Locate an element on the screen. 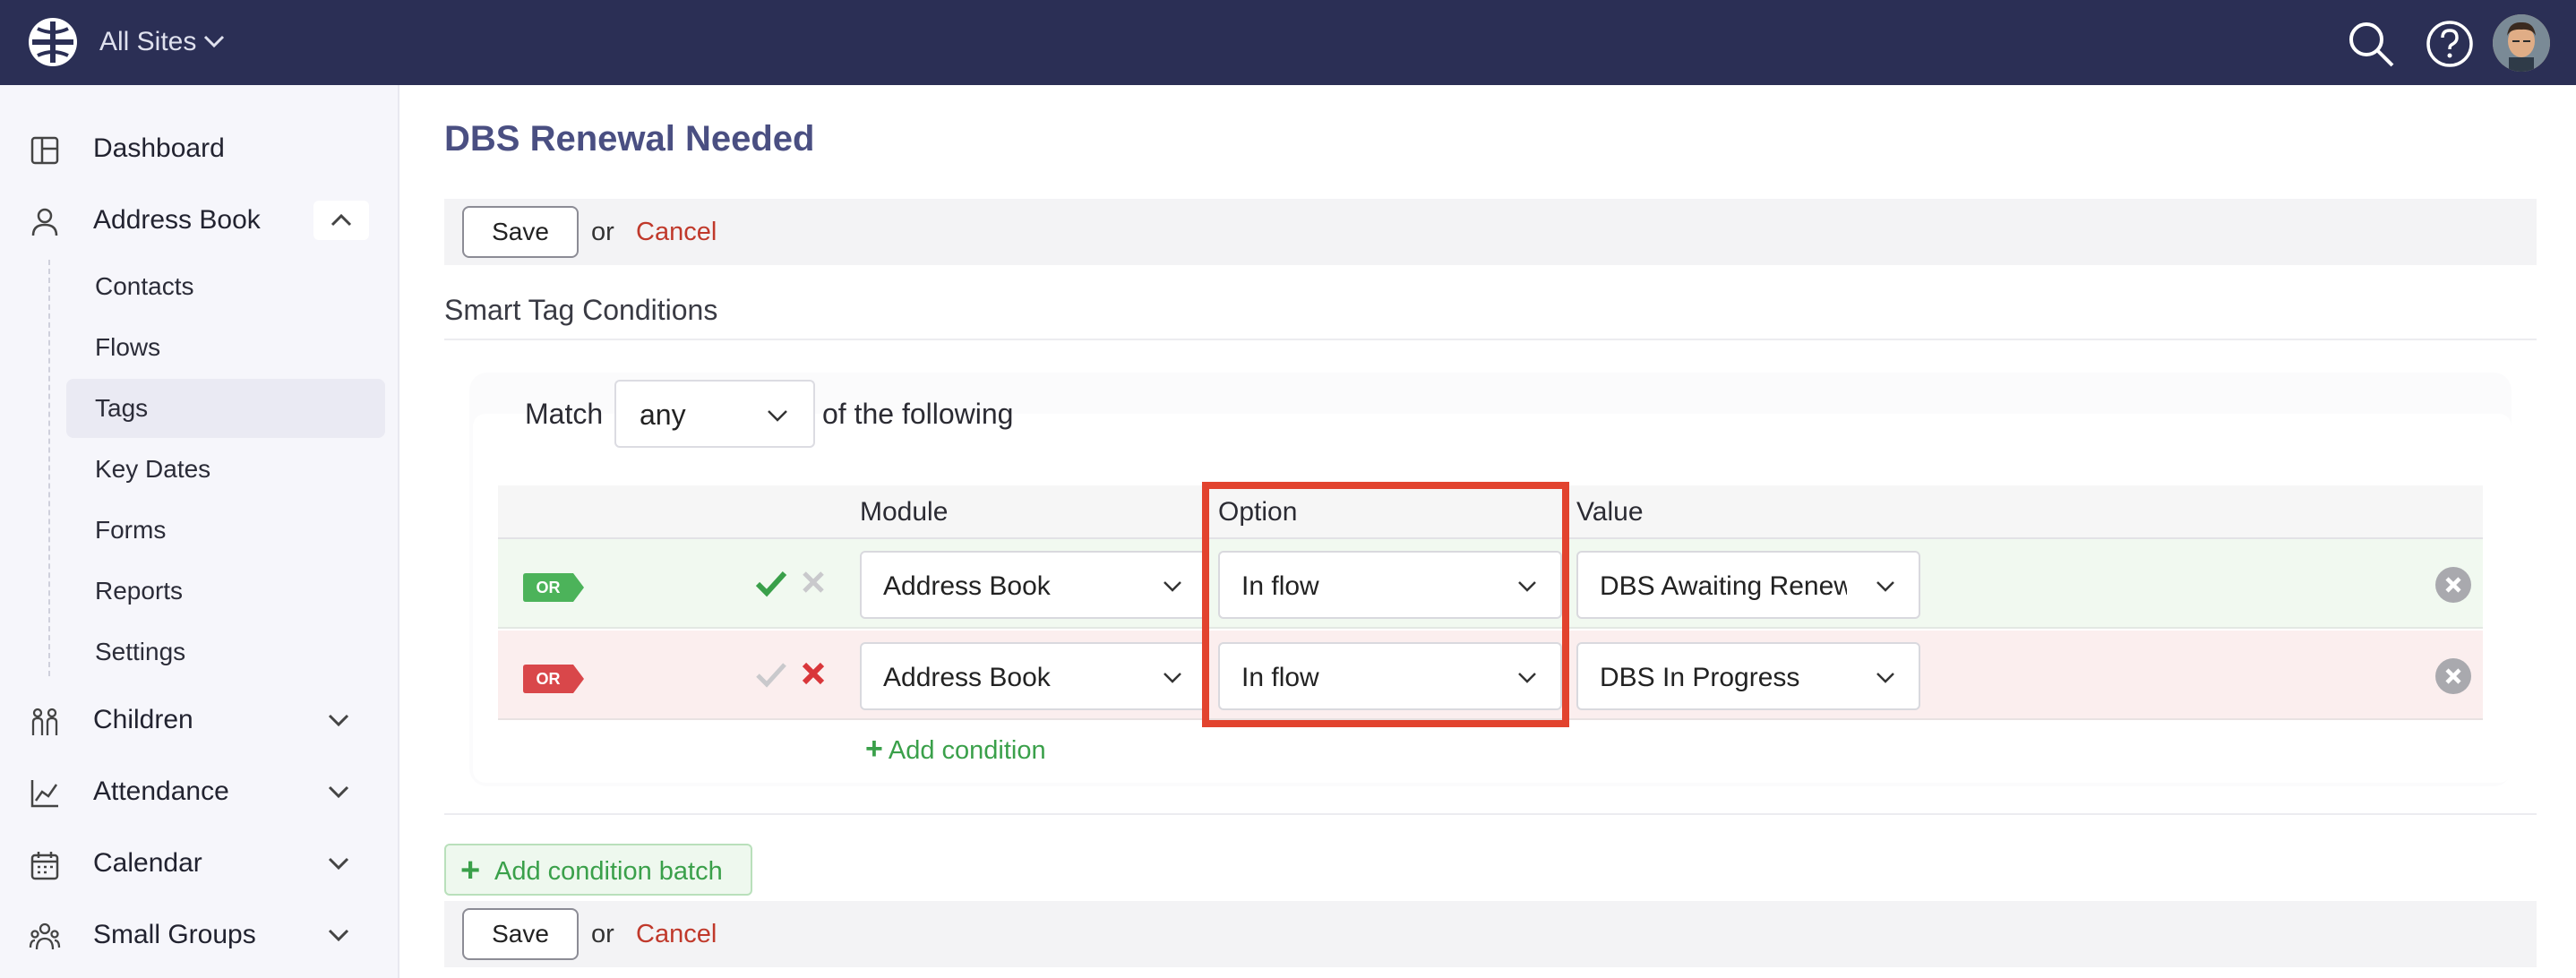 This screenshot has height=978, width=2576. chevron-up-icon is located at coordinates (341, 220).